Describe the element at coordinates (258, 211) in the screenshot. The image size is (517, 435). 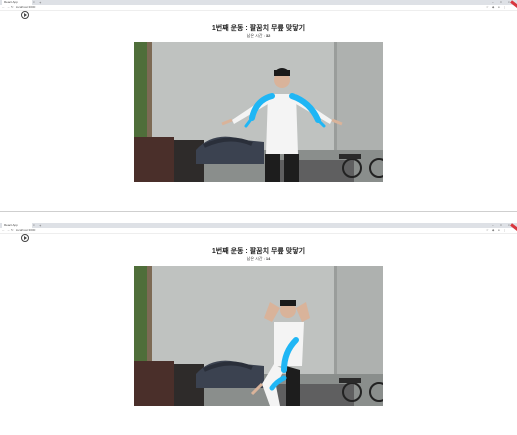
I see `screenshot-divider` at that location.